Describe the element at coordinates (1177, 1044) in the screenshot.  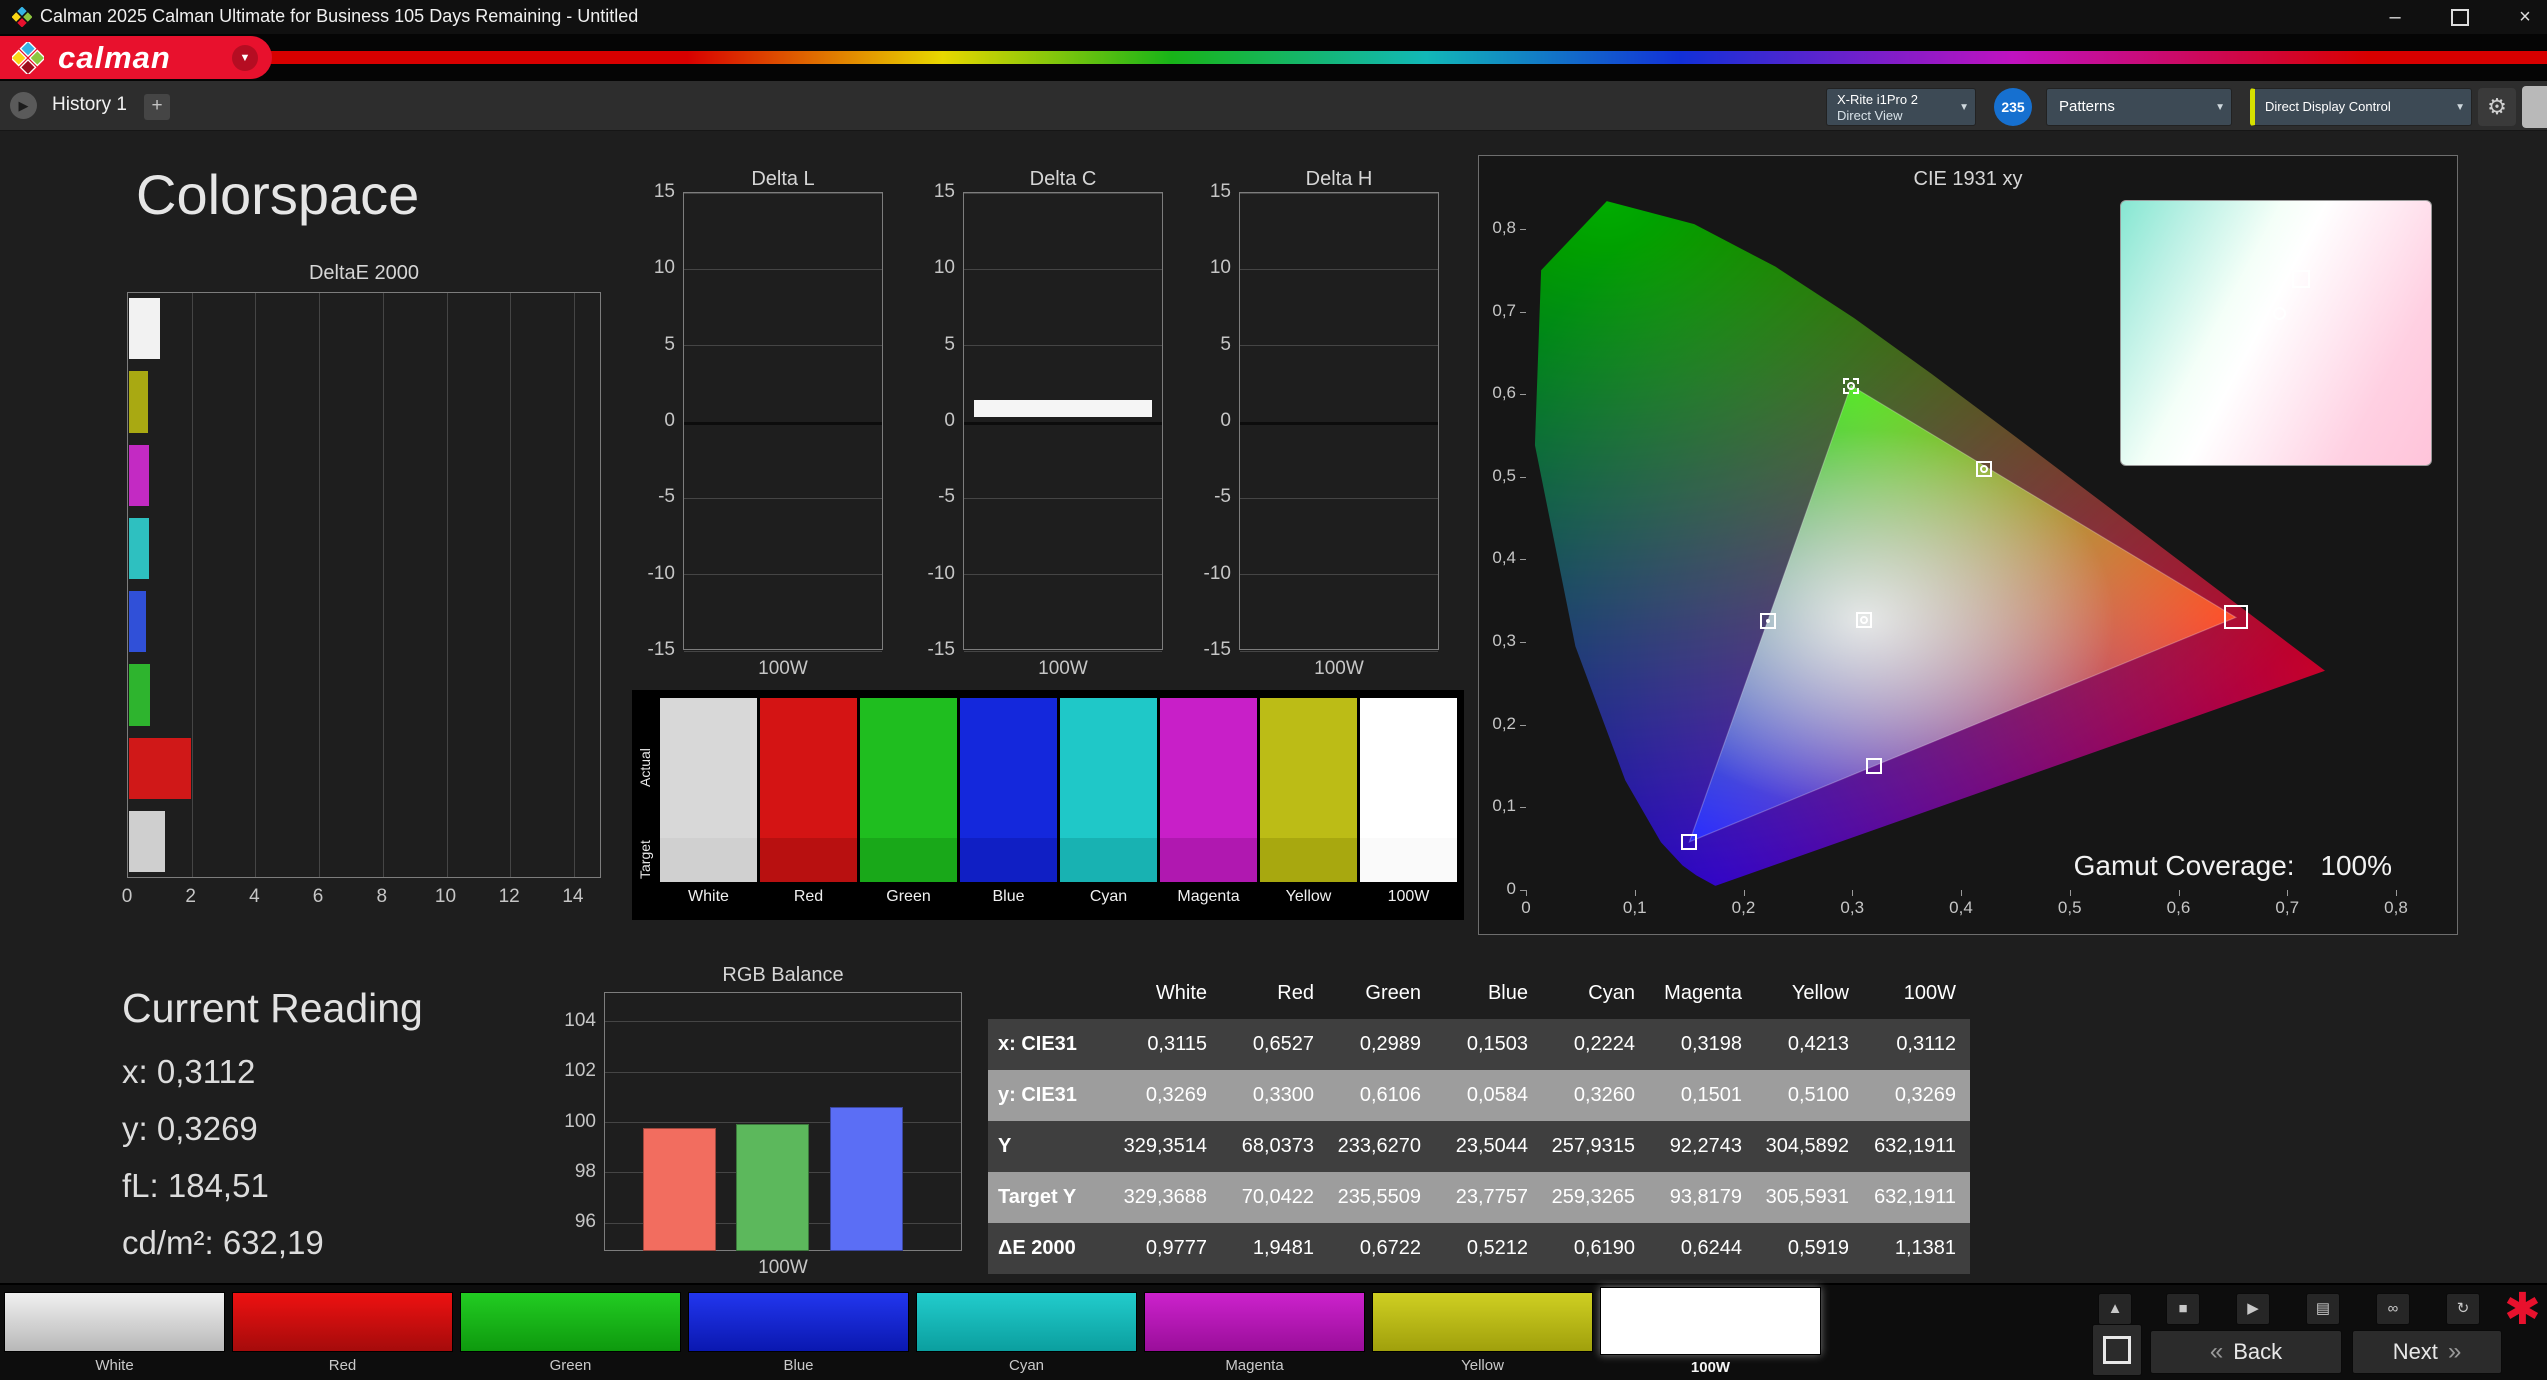
I see `table-cell: 0,3115` at that location.